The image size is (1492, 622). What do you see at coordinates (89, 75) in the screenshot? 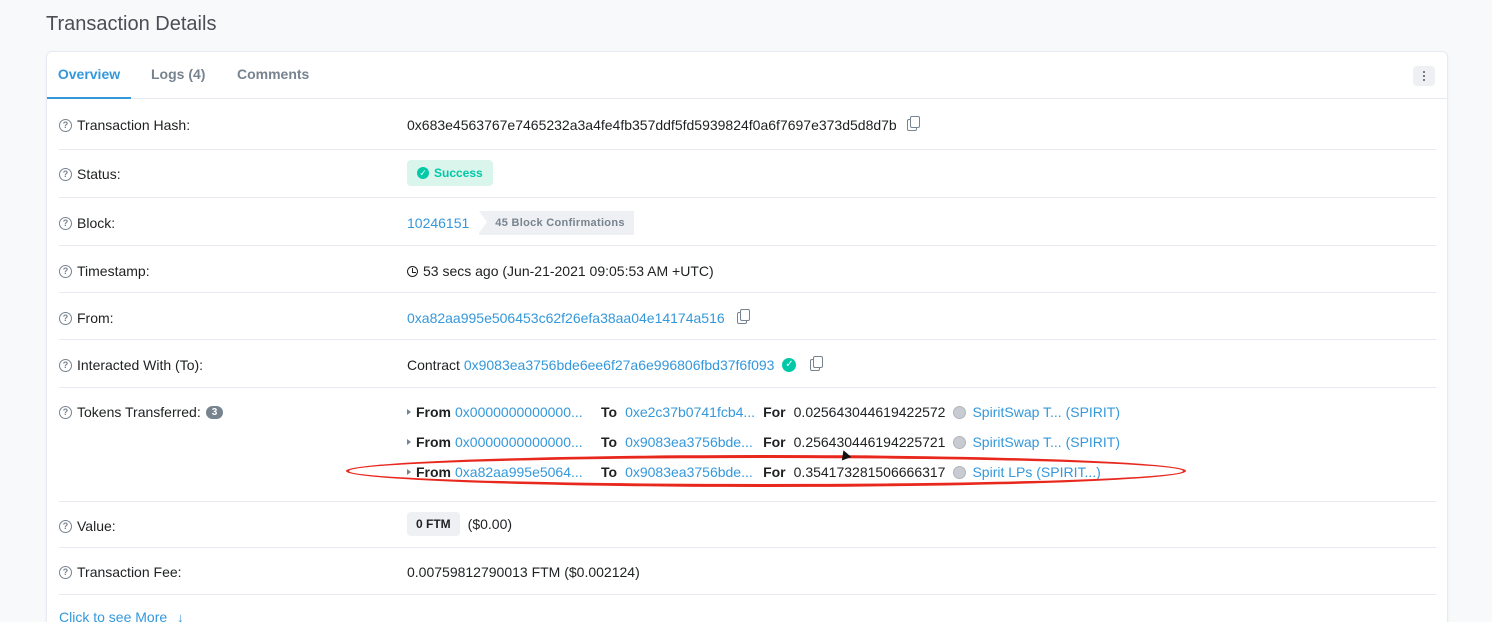
I see `tab-overview: Overview` at bounding box center [89, 75].